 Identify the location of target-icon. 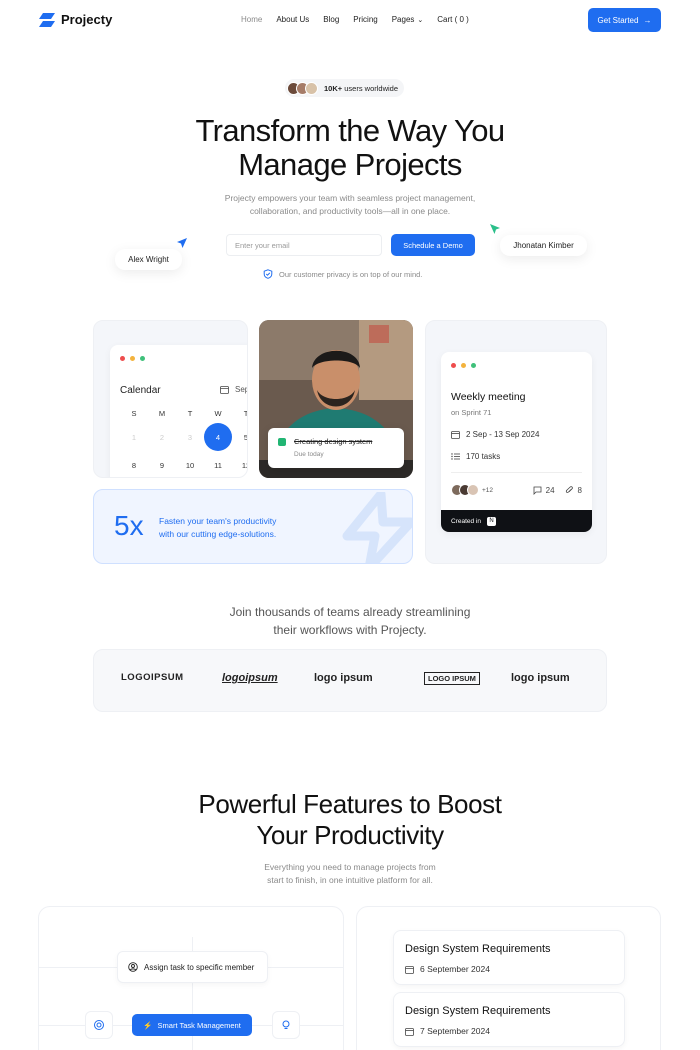
(99, 1025).